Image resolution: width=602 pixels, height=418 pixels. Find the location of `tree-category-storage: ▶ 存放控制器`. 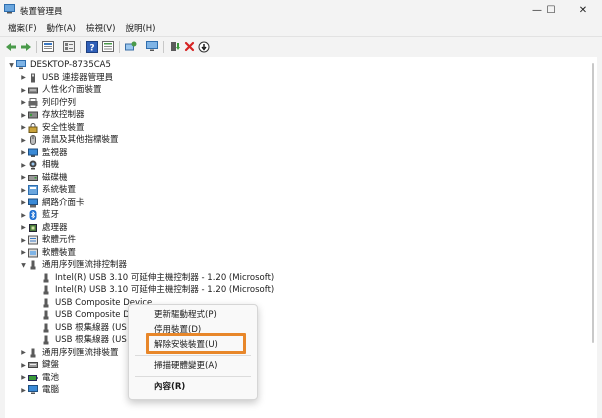

tree-category-storage: ▶ 存放控制器 is located at coordinates (52, 115).